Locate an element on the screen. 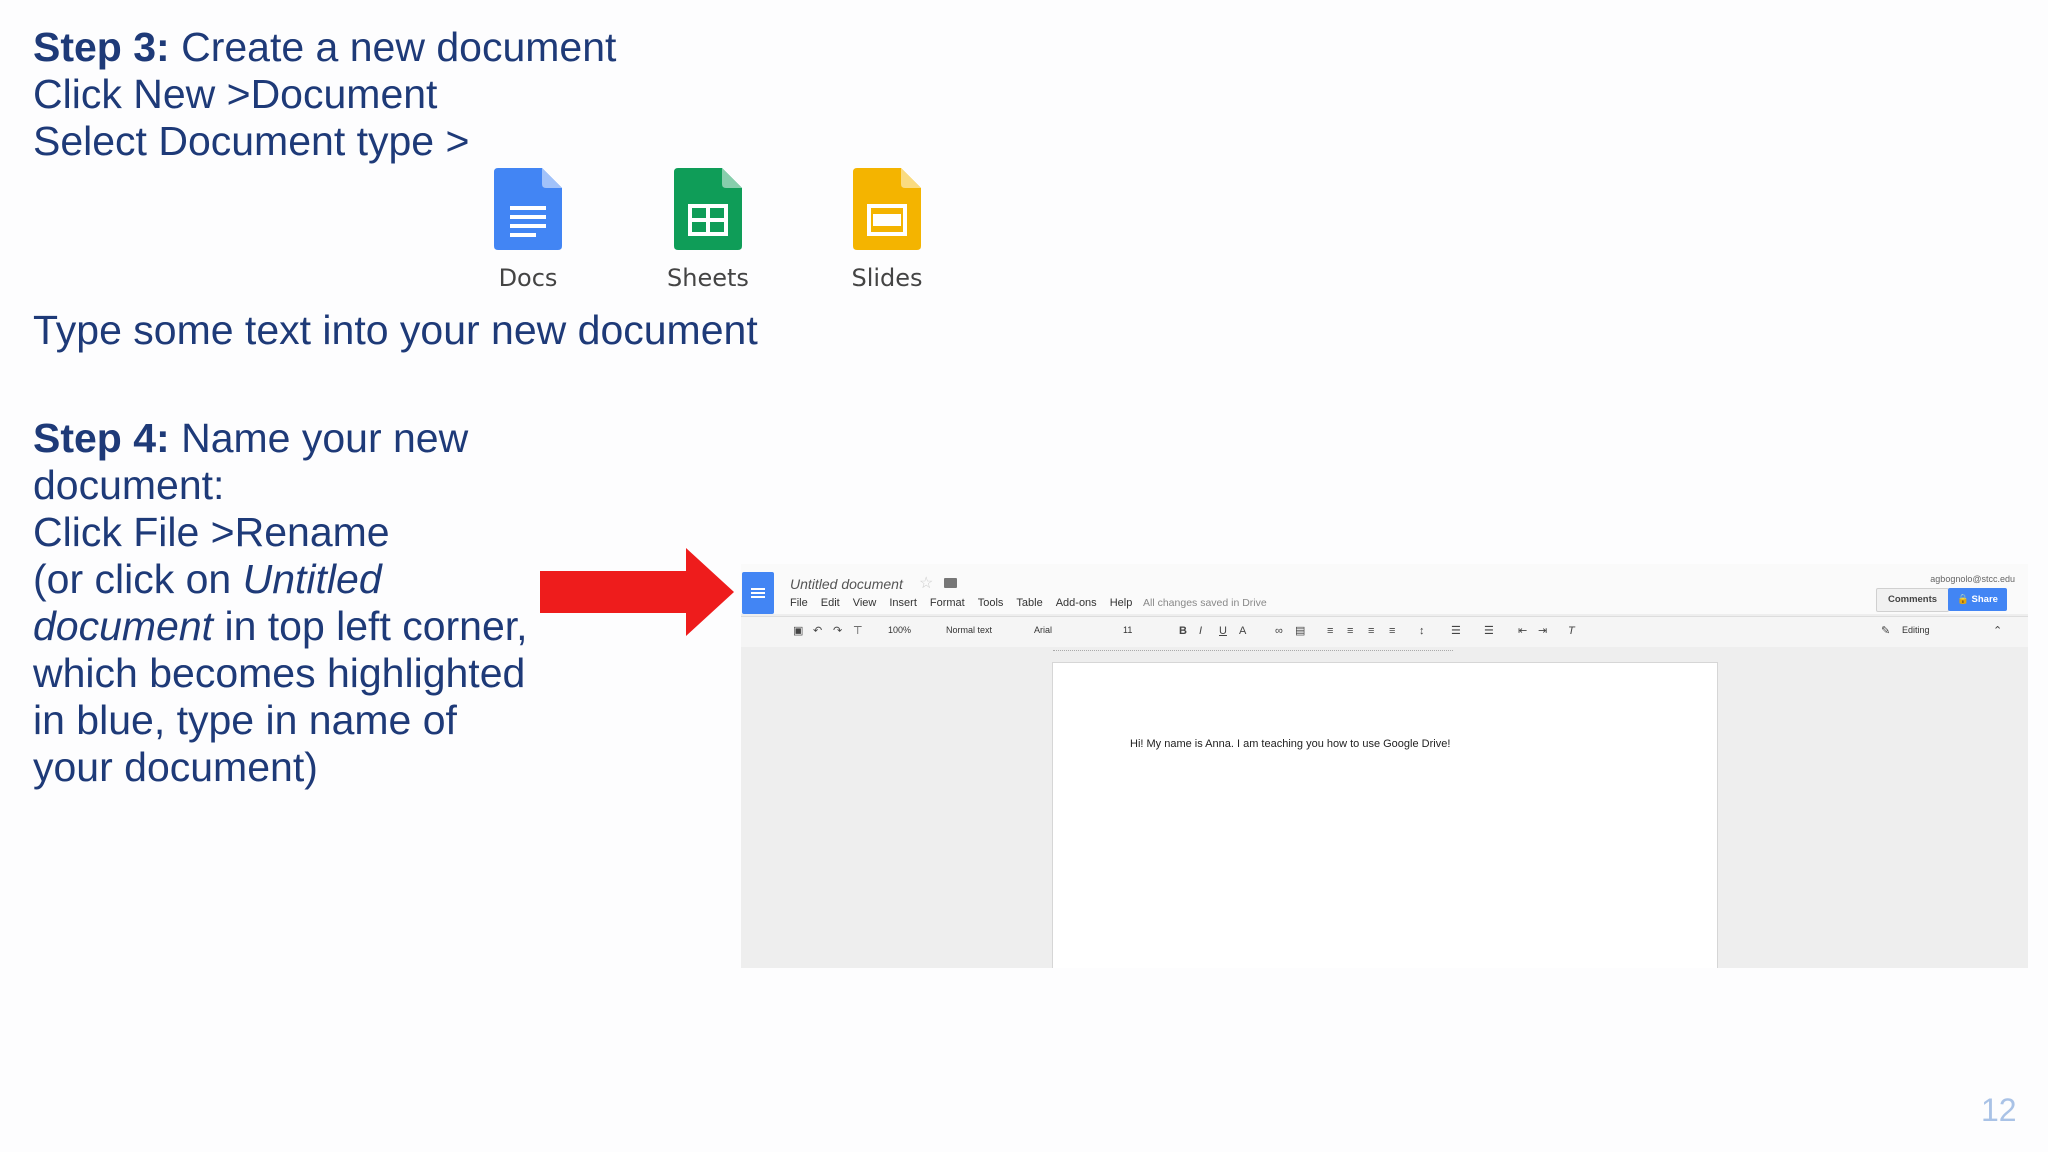  comment-icon: ▤ is located at coordinates (1300, 631).